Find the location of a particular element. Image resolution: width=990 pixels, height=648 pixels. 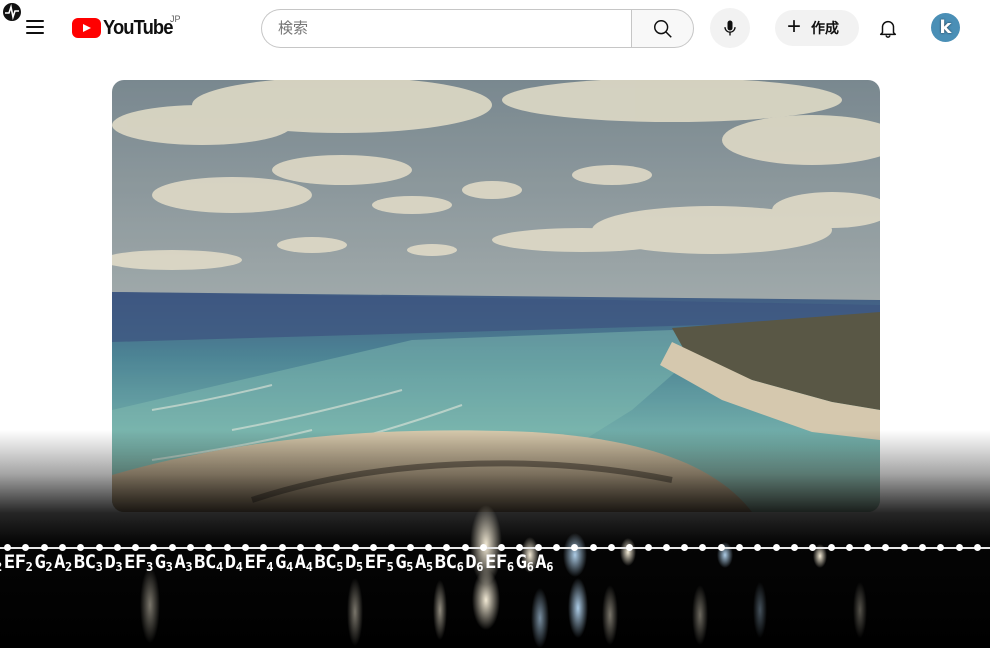

avatar-letter: k is located at coordinates (945, 27).